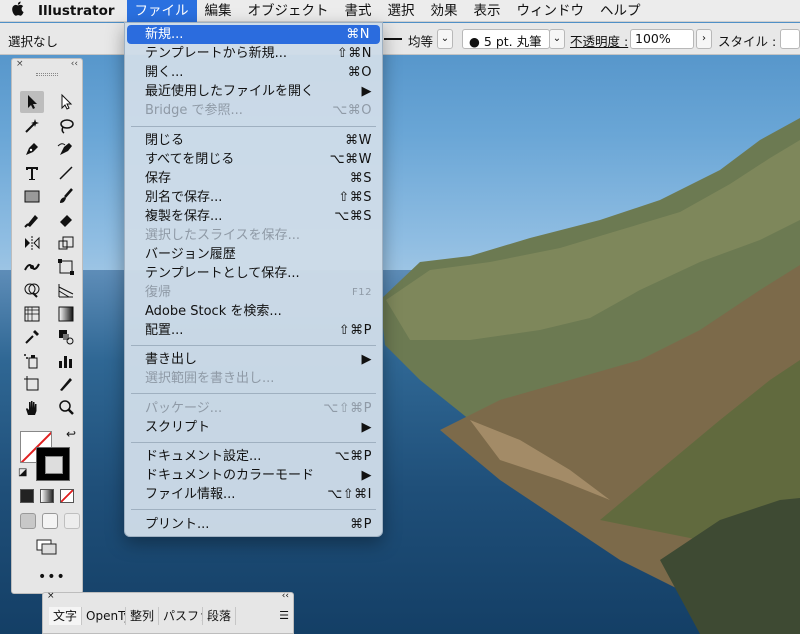 This screenshot has height=634, width=800. I want to click on free-transform-tool-icon, so click(66, 267).